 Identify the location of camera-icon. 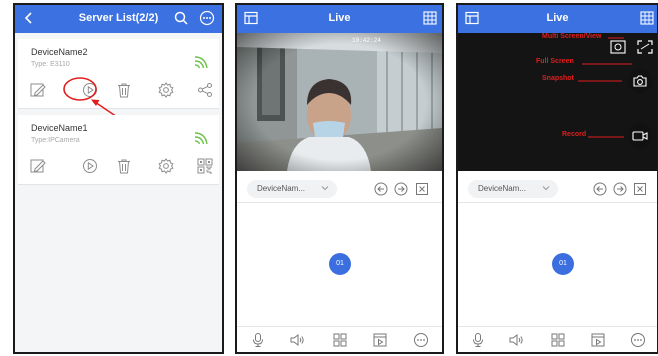
(640, 81).